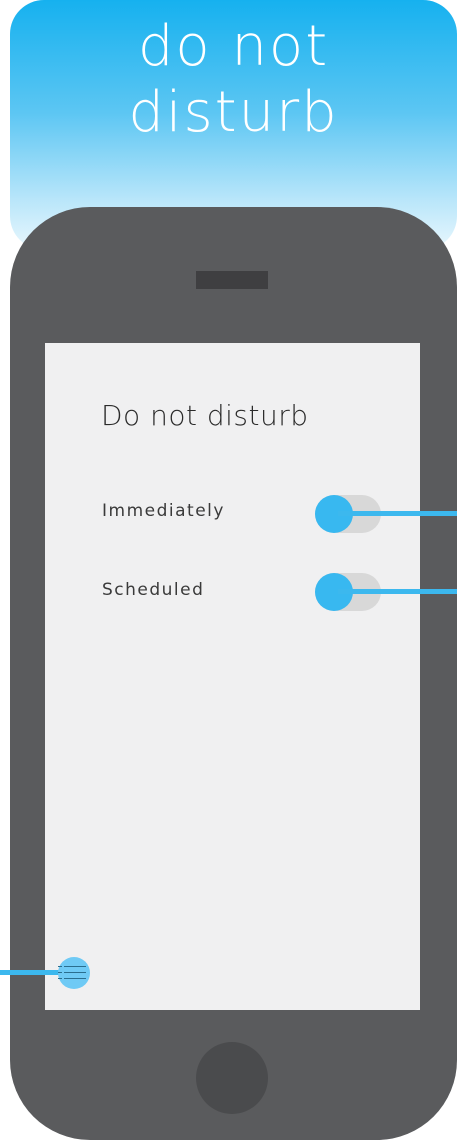 This screenshot has height=1140, width=457. What do you see at coordinates (232, 1078) in the screenshot?
I see `home-button` at bounding box center [232, 1078].